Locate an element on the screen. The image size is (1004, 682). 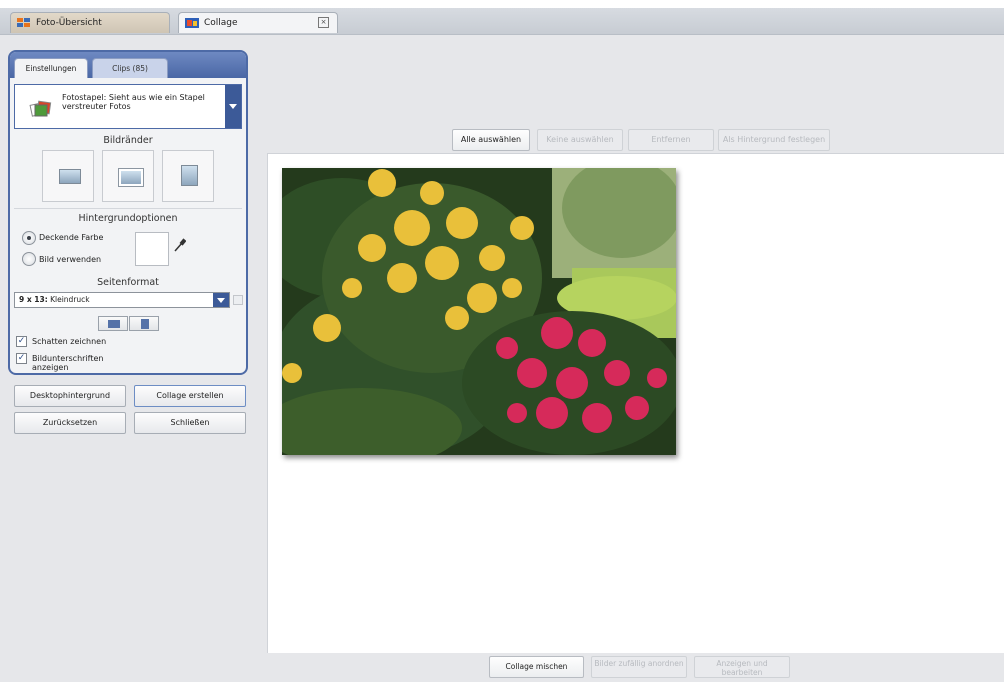
random-arrange-button: Bilder zufällig anordnen is located at coordinates (639, 667).